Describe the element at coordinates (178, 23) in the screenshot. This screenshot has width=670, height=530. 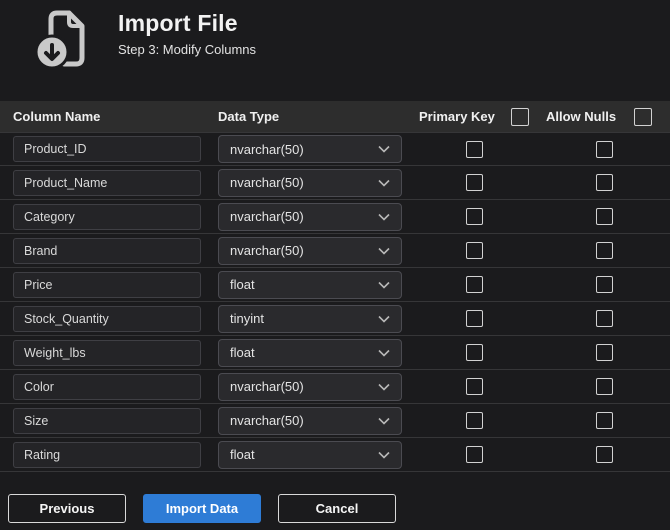
I see `page-title: Import File` at that location.